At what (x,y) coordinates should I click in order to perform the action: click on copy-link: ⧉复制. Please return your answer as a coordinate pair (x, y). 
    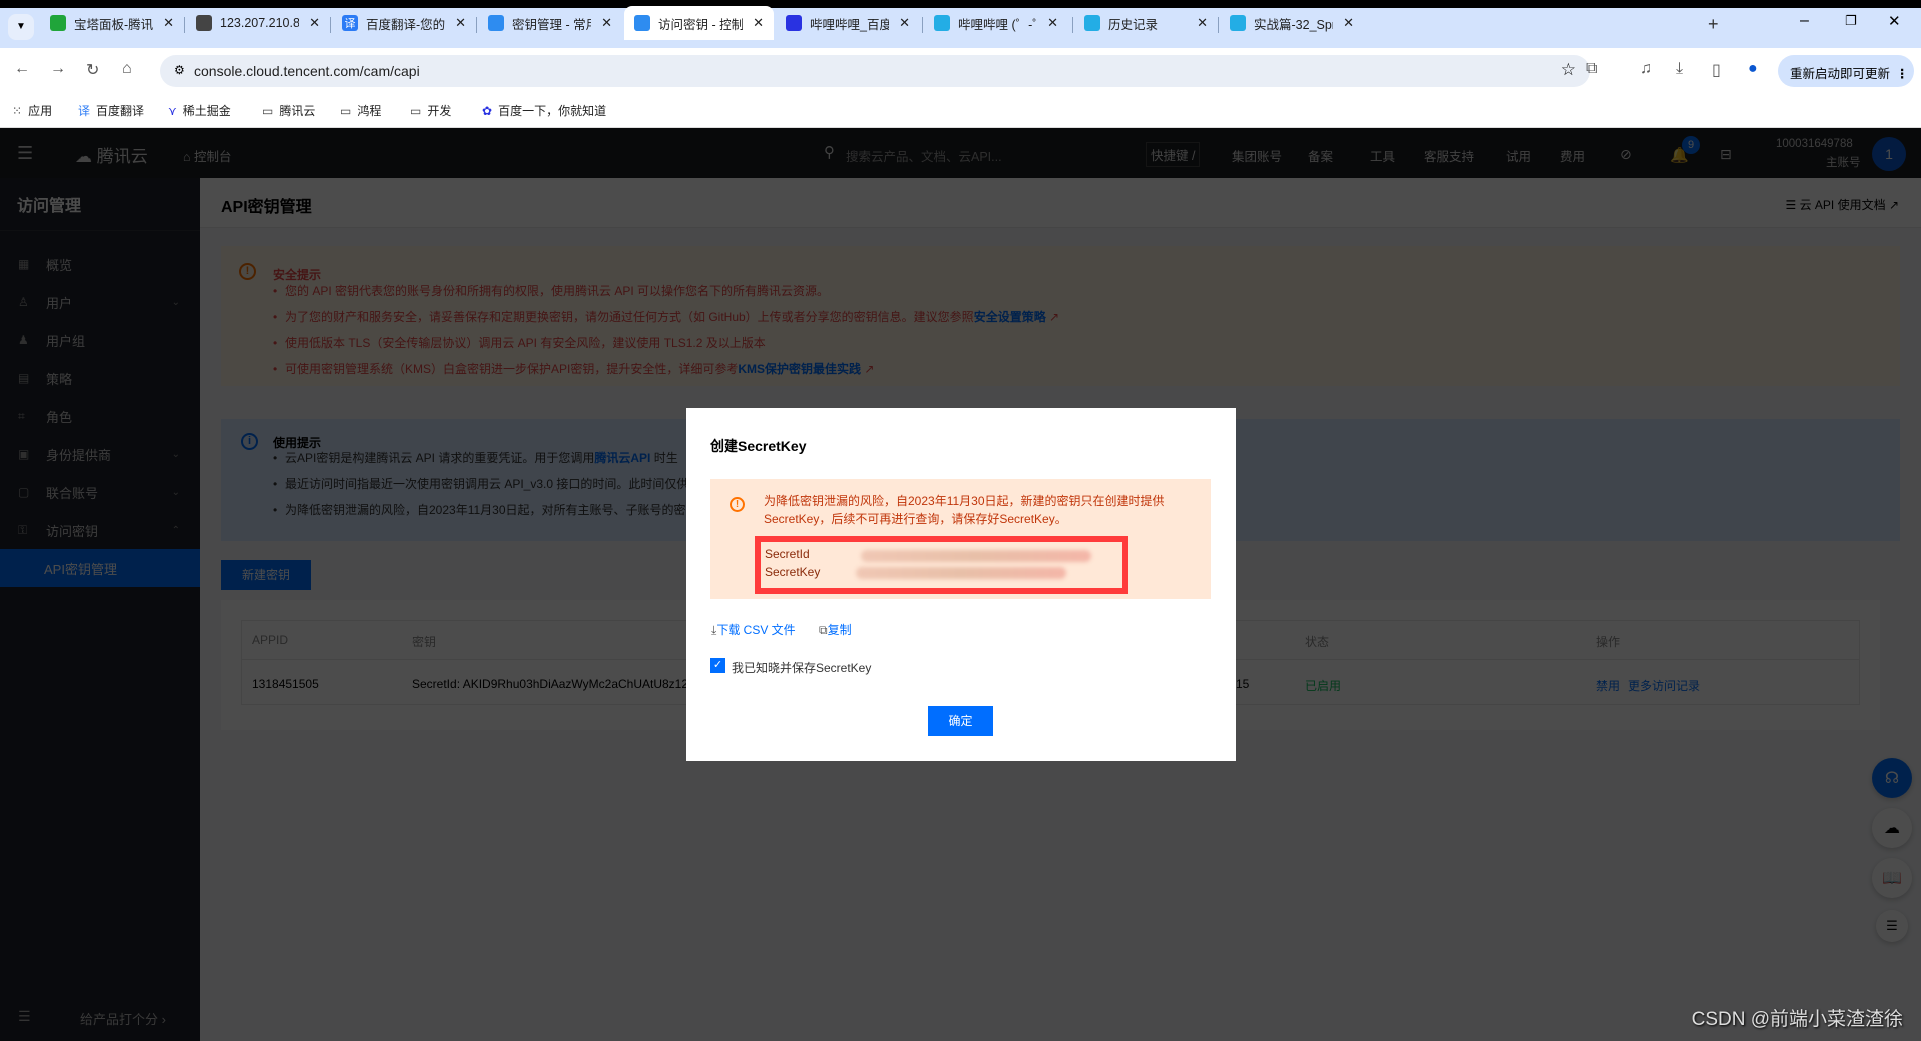
    Looking at the image, I should click on (835, 629).